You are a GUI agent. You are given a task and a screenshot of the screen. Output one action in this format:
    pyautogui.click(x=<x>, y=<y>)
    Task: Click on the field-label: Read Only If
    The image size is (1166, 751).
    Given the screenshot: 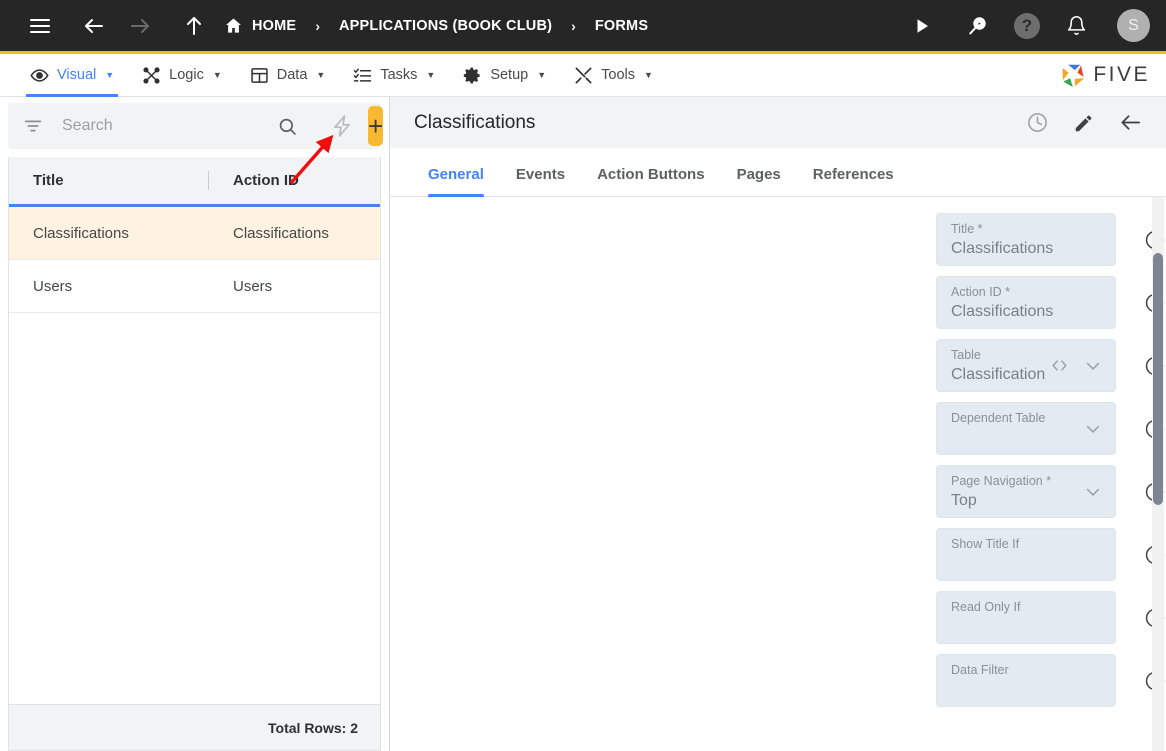 What is the action you would take?
    pyautogui.click(x=986, y=607)
    